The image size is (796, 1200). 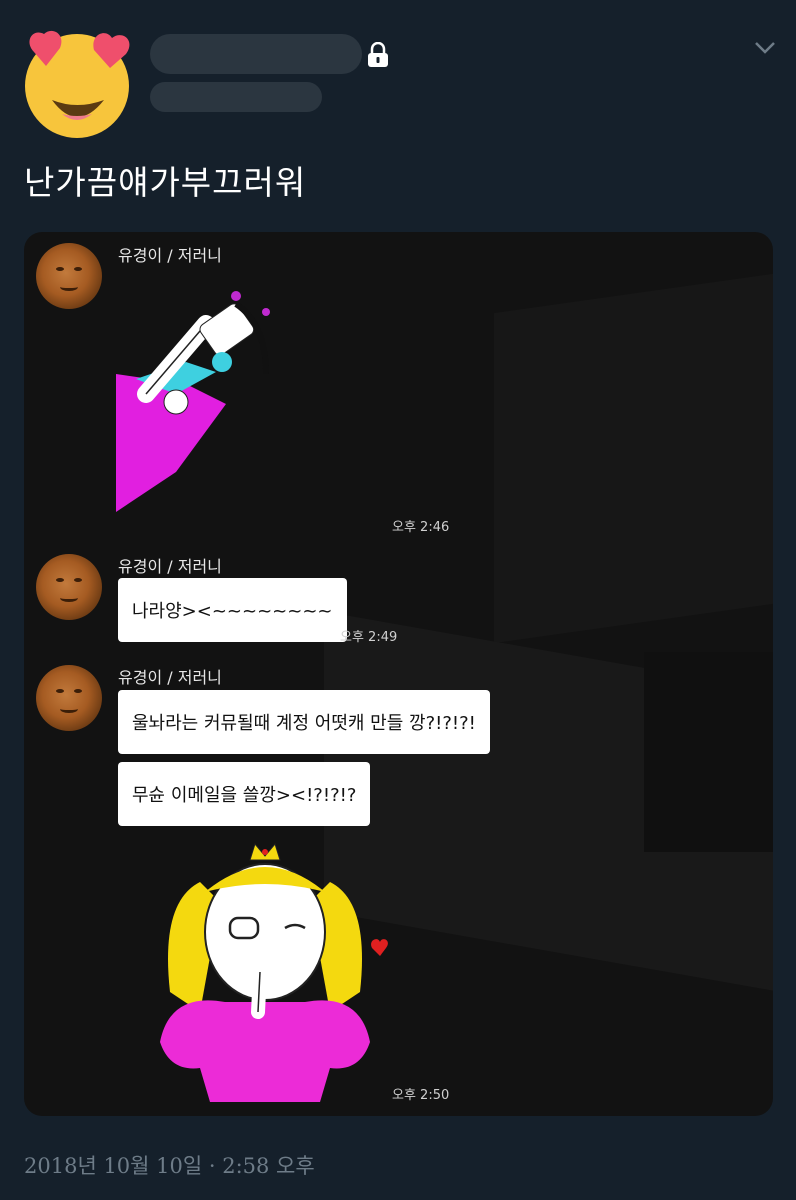 What do you see at coordinates (421, 1095) in the screenshot?
I see `message-time: 오후 2:50` at bounding box center [421, 1095].